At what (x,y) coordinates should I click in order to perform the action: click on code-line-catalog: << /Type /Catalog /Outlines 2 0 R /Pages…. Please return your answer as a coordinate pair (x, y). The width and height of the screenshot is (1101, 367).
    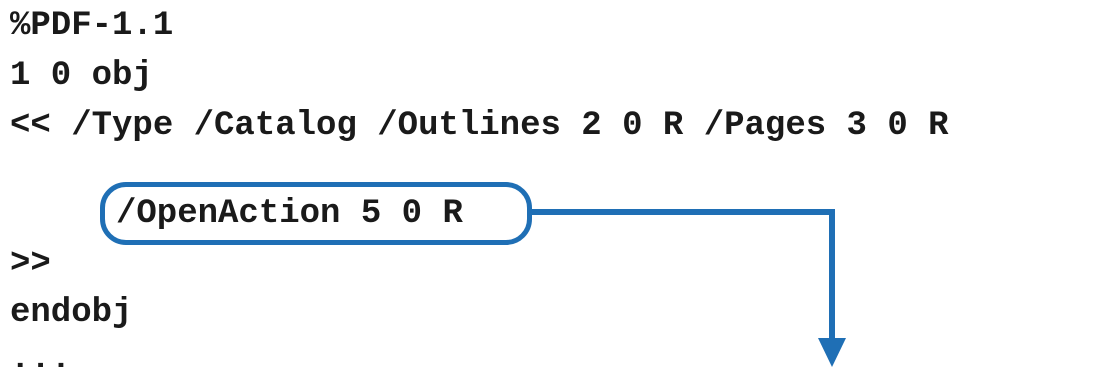
    Looking at the image, I should click on (479, 126).